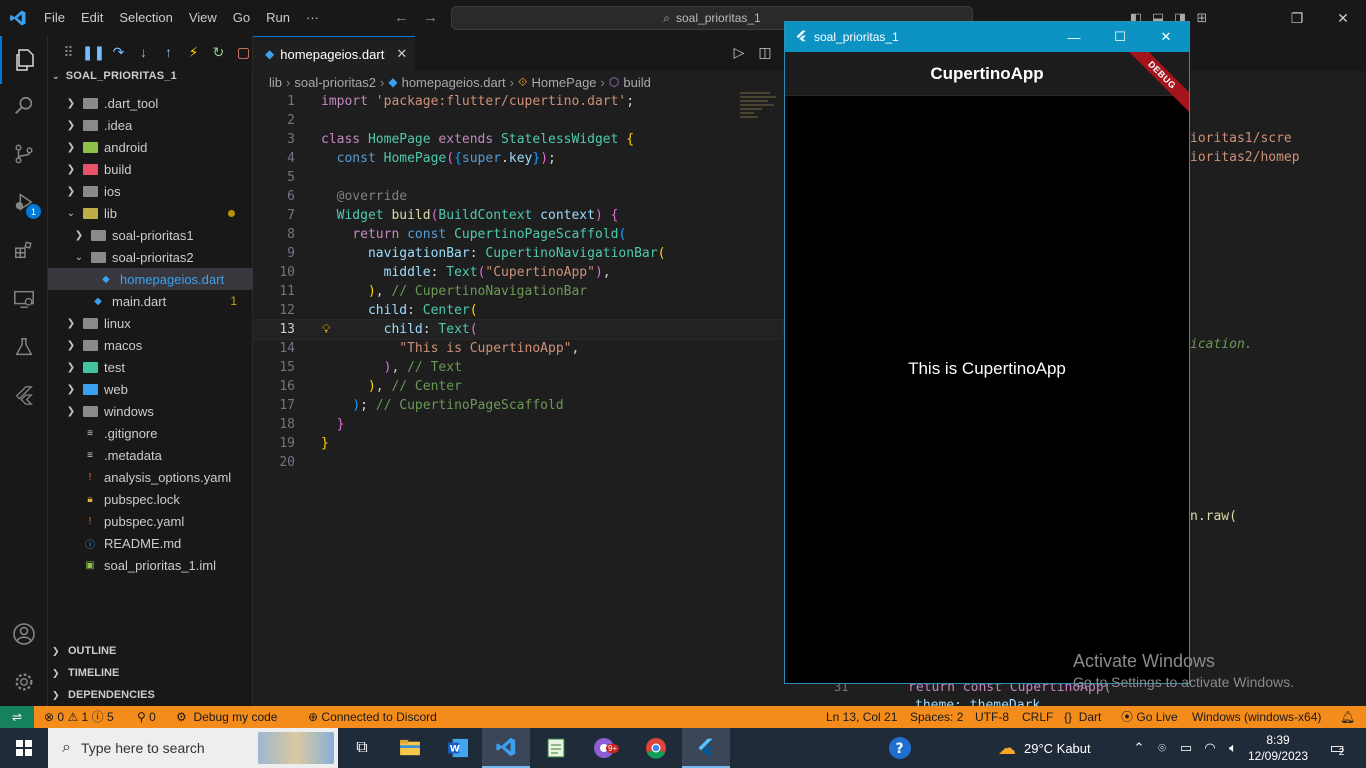 This screenshot has height=768, width=1366. I want to click on code-line: 18 }, so click(518, 424).